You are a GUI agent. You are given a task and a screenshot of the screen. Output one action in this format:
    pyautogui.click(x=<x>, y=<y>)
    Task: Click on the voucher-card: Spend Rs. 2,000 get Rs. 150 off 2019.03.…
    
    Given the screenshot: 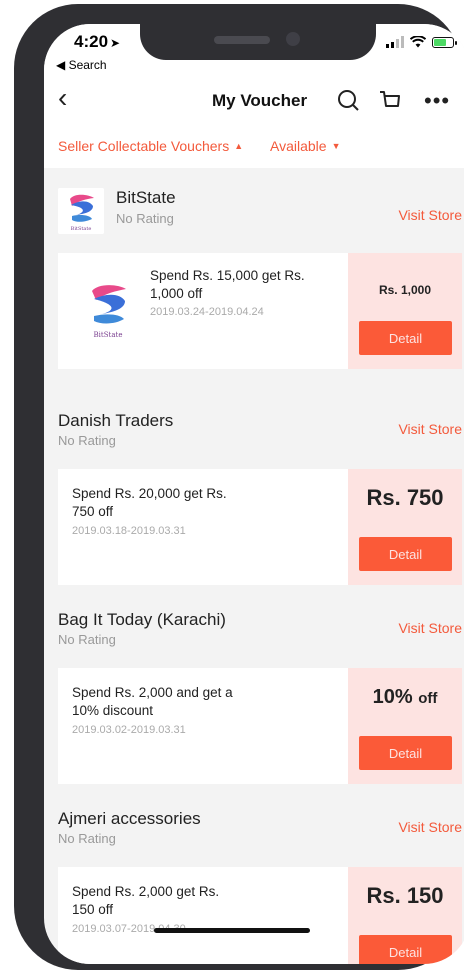 What is the action you would take?
    pyautogui.click(x=260, y=915)
    